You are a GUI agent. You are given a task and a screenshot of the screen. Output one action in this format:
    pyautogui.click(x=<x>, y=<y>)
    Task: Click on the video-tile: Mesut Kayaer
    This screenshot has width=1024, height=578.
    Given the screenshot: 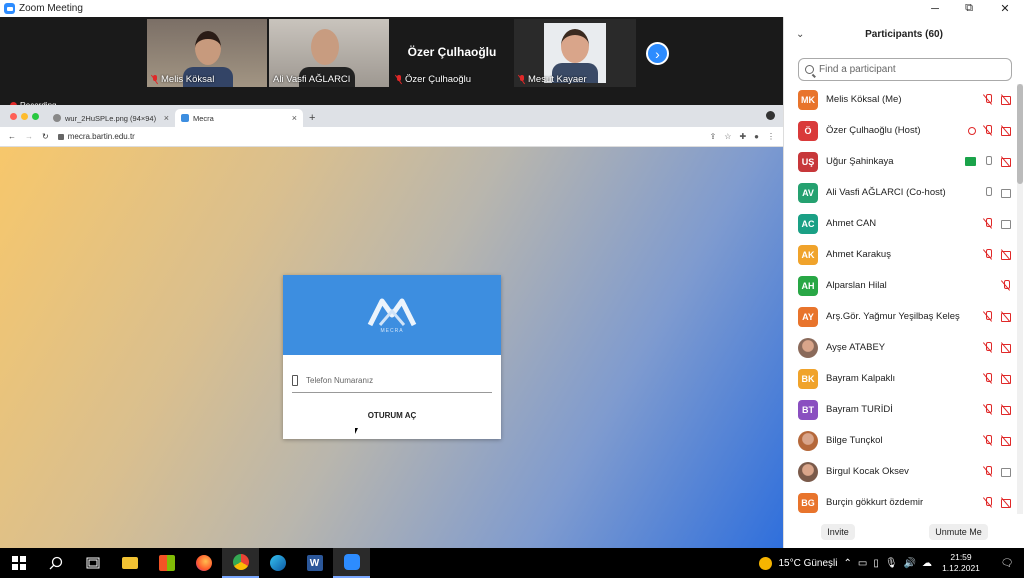 What is the action you would take?
    pyautogui.click(x=575, y=53)
    